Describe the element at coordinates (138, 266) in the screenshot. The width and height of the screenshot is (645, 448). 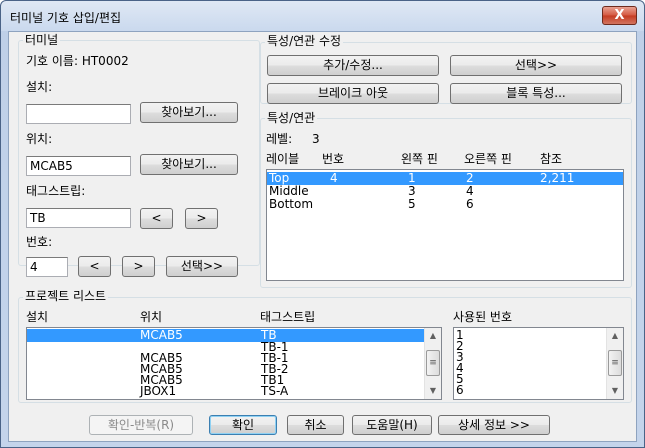
I see `number-next-button: >` at that location.